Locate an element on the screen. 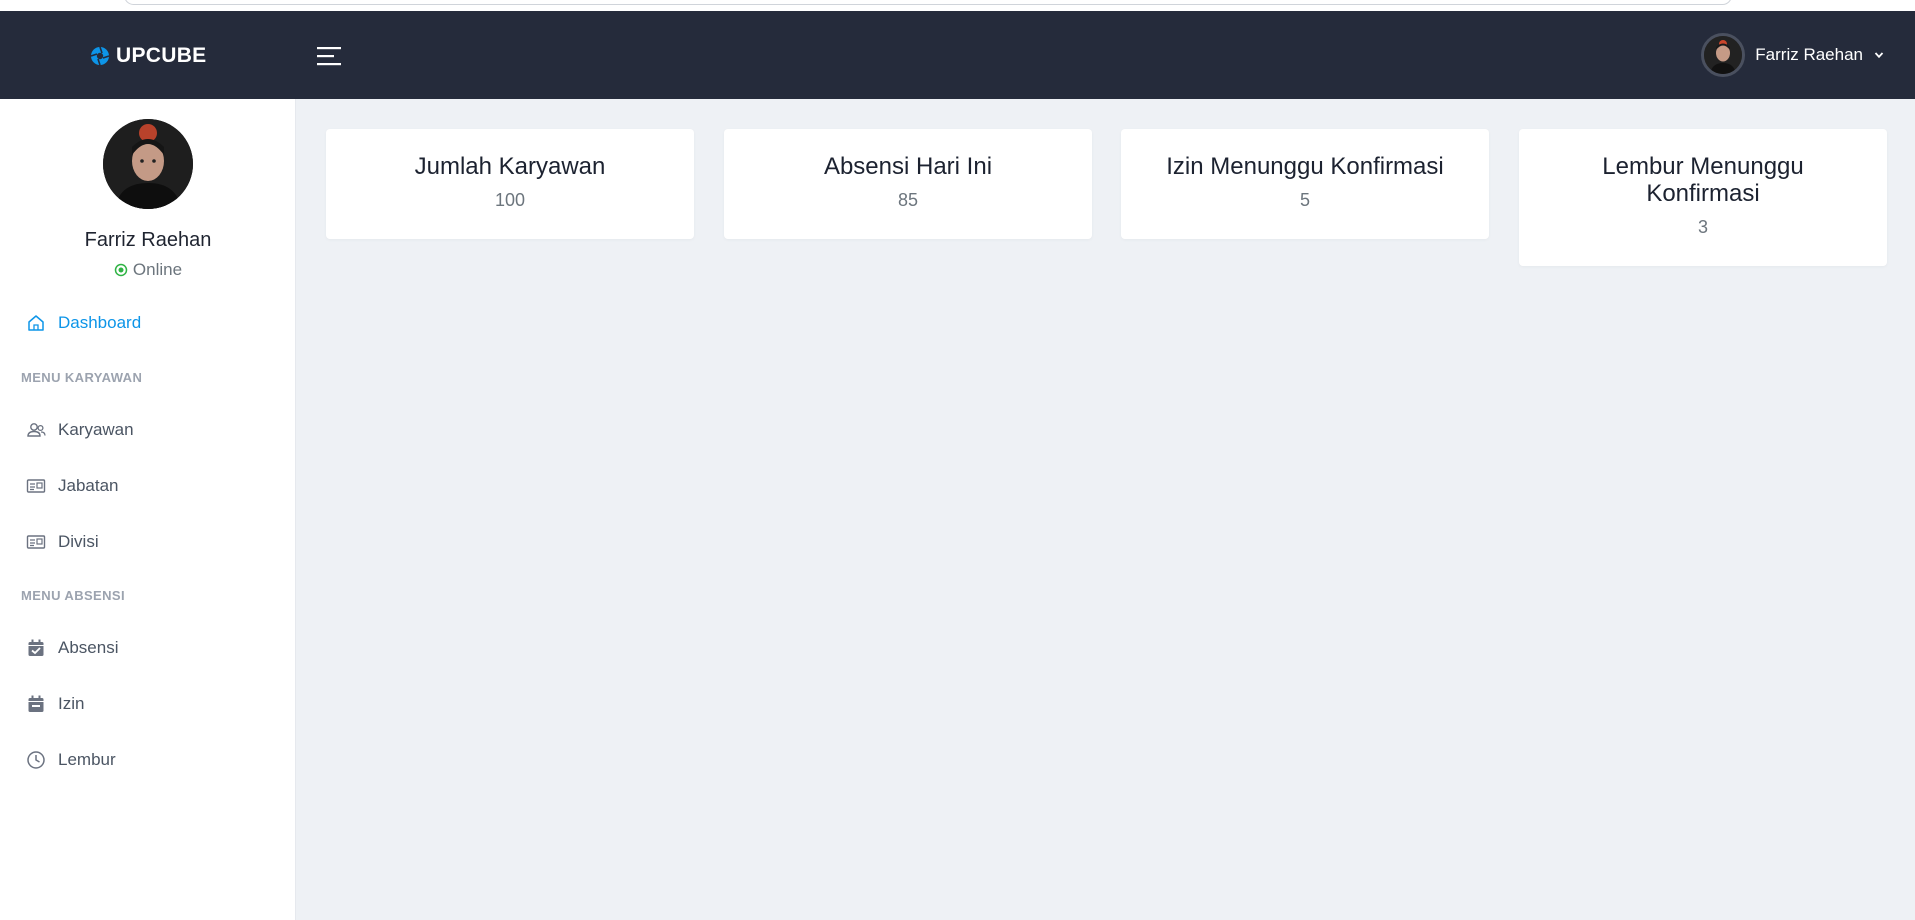 The height and width of the screenshot is (920, 1915). section-title-absensi: MENU ABSENSI is located at coordinates (73, 595).